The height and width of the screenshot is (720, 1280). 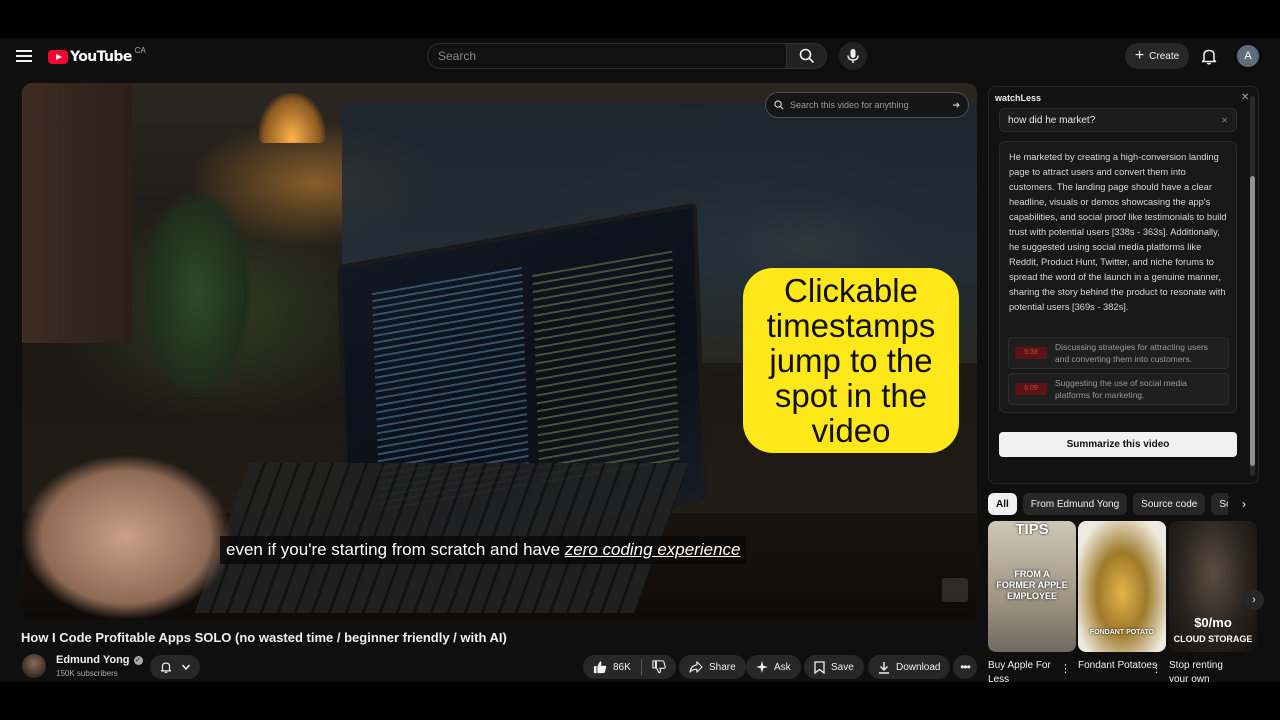 What do you see at coordinates (175, 667) in the screenshot?
I see `subscription-bell-button` at bounding box center [175, 667].